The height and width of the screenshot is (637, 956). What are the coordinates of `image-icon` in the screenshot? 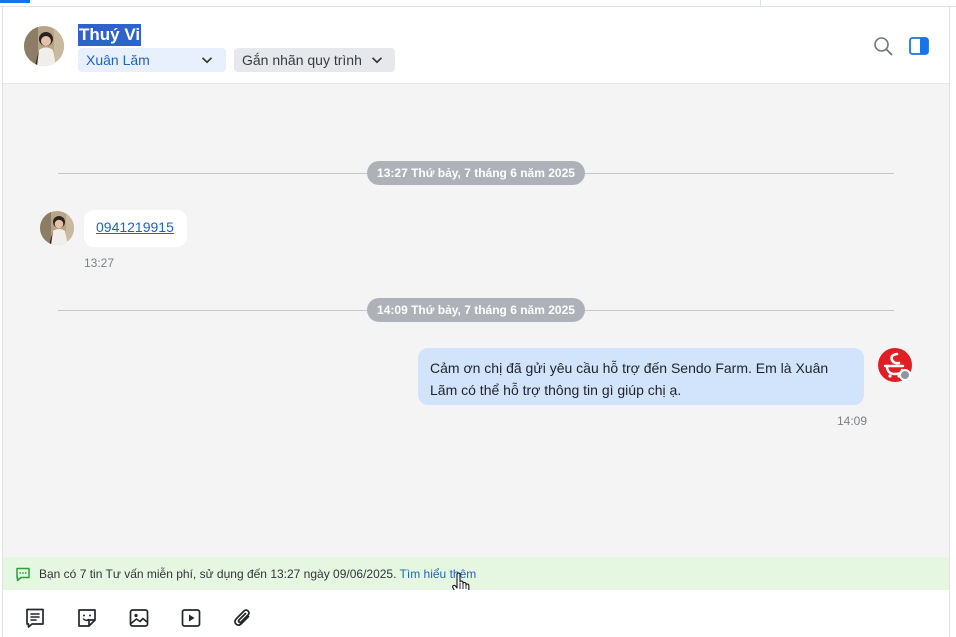 It's located at (139, 618).